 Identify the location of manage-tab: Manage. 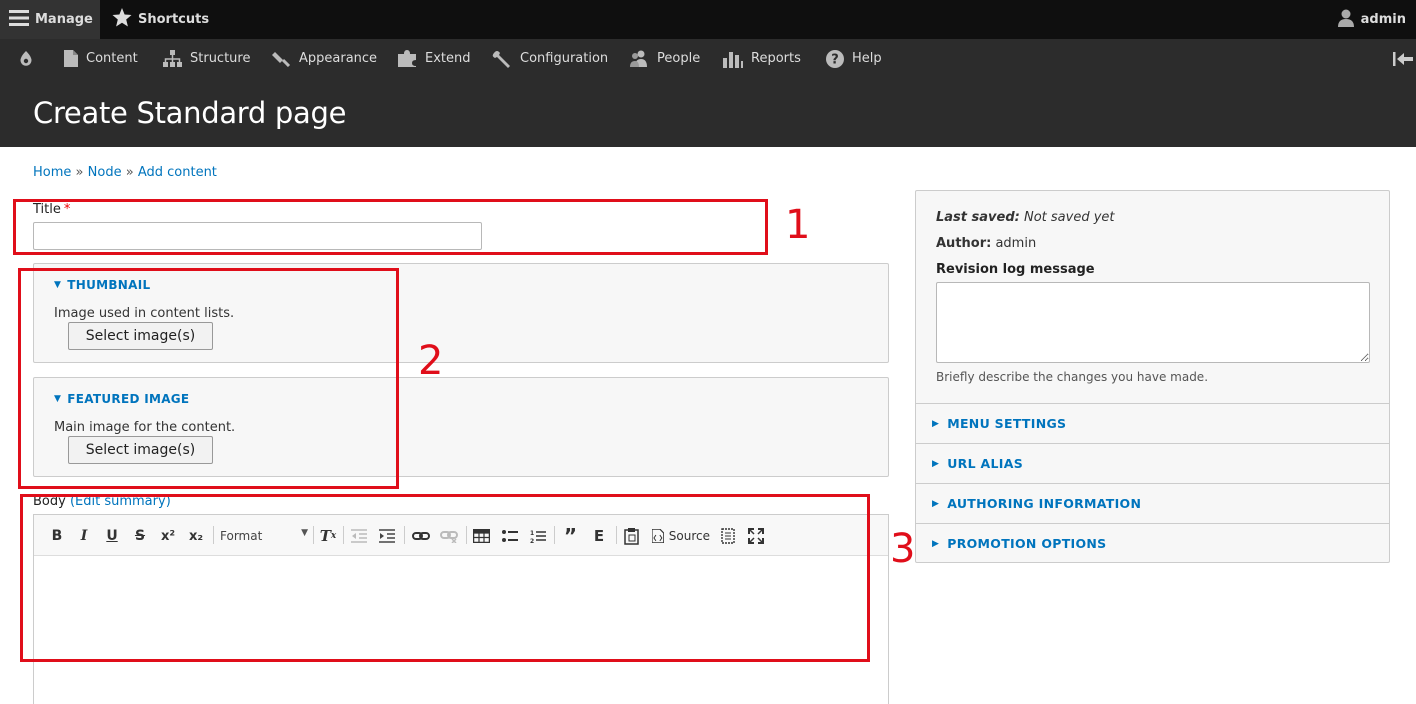
(50, 19).